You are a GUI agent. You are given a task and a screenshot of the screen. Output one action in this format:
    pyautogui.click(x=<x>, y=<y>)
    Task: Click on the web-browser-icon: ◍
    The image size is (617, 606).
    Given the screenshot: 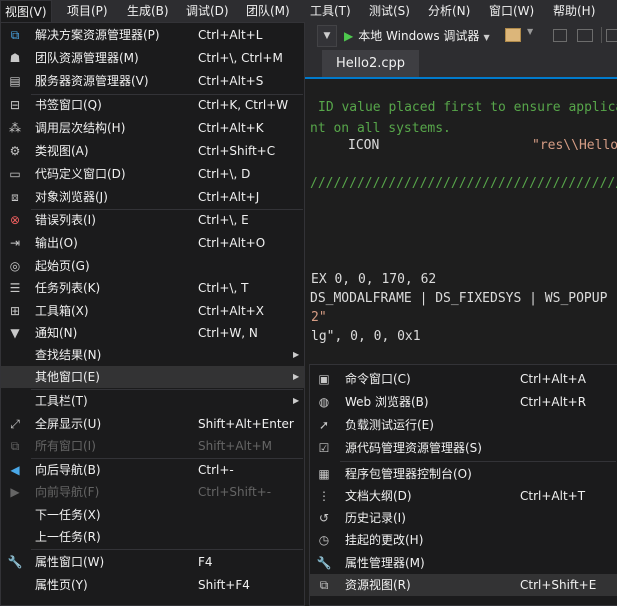 What is the action you would take?
    pyautogui.click(x=324, y=402)
    